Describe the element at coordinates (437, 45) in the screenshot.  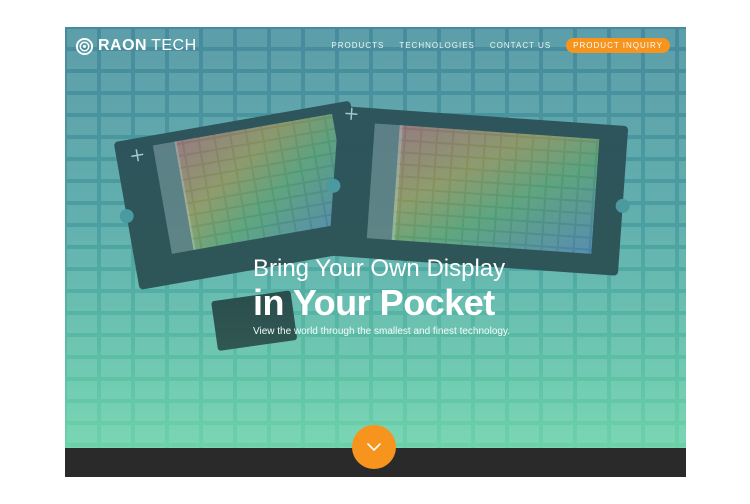
I see `nav-link-technologies: TECHNOLOGIES` at that location.